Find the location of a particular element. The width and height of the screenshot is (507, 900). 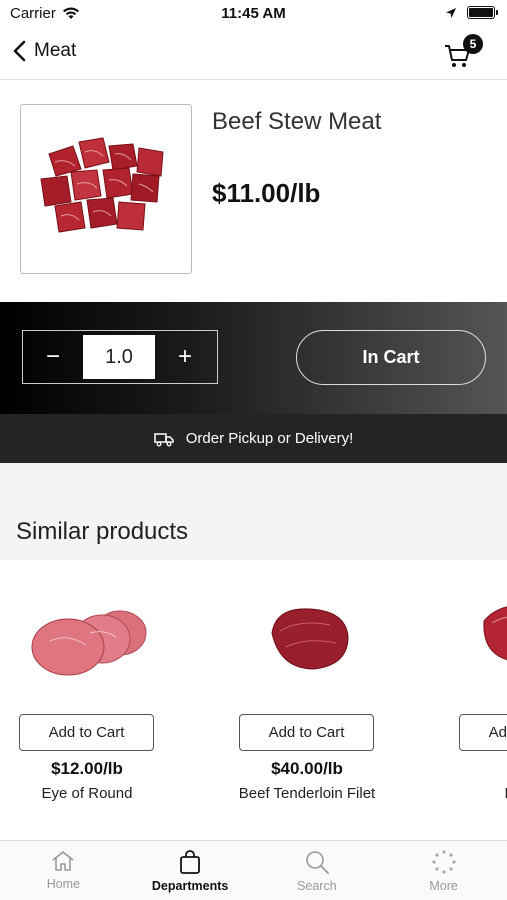

home-icon is located at coordinates (63, 861).